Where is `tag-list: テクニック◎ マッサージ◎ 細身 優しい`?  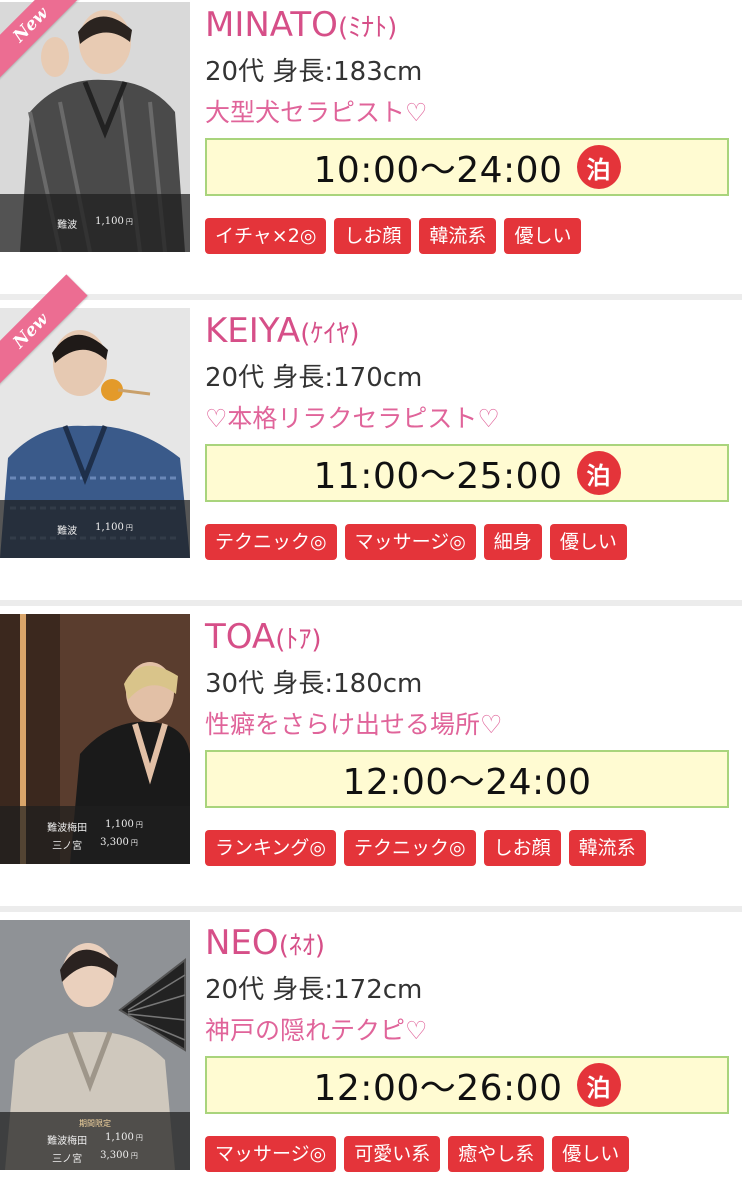
tag-list: テクニック◎ マッサージ◎ 細身 優しい is located at coordinates (470, 542).